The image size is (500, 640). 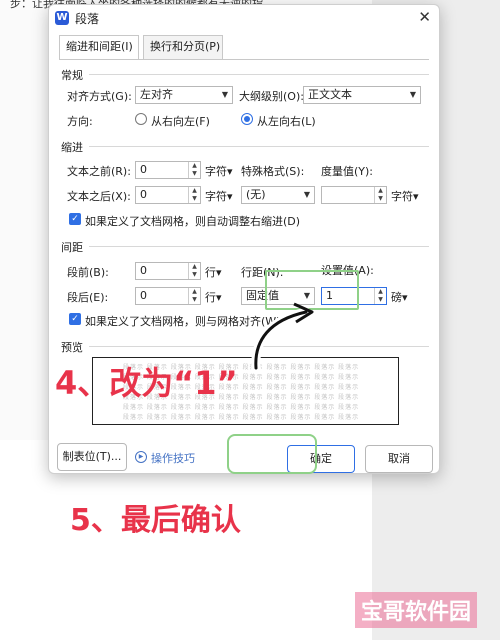 What do you see at coordinates (72, 347) in the screenshot?
I see `section-preview-heading: 预览` at bounding box center [72, 347].